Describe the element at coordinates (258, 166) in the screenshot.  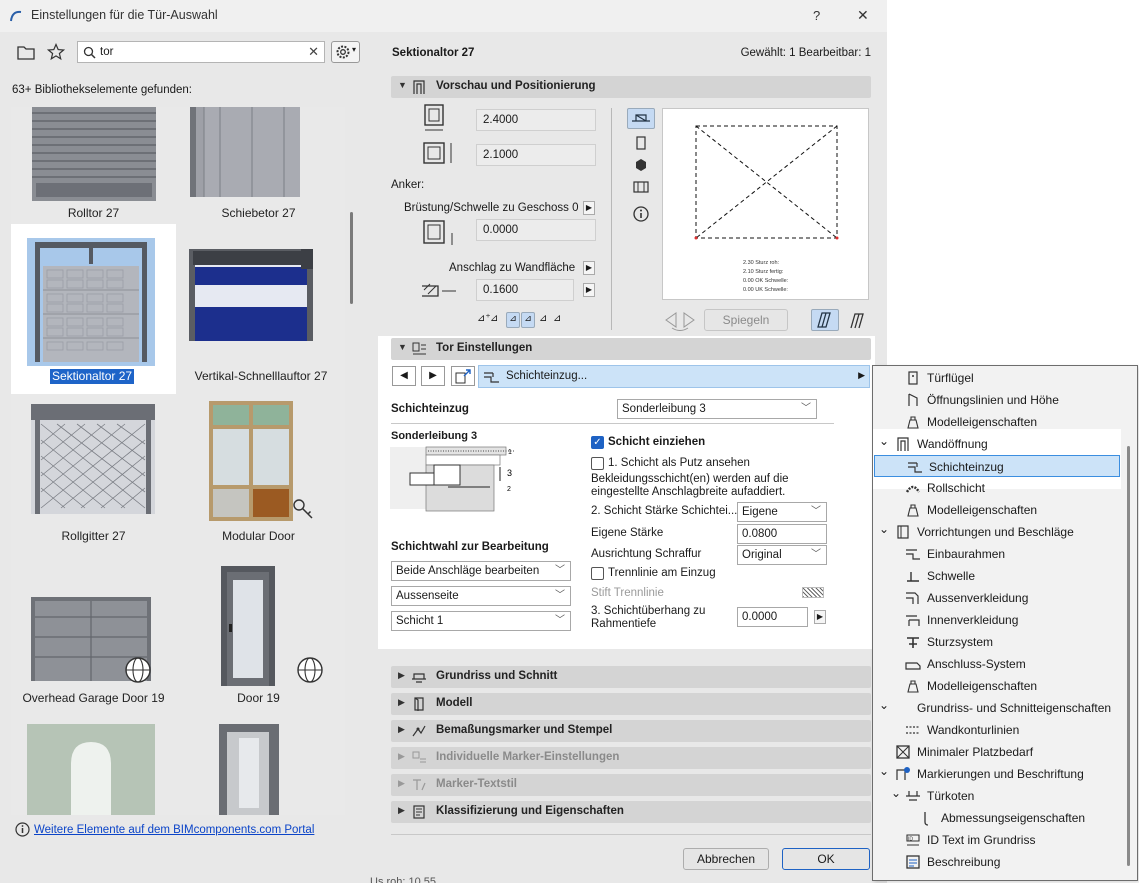
I see `library-item-schiebetor: Schiebetor 27` at that location.